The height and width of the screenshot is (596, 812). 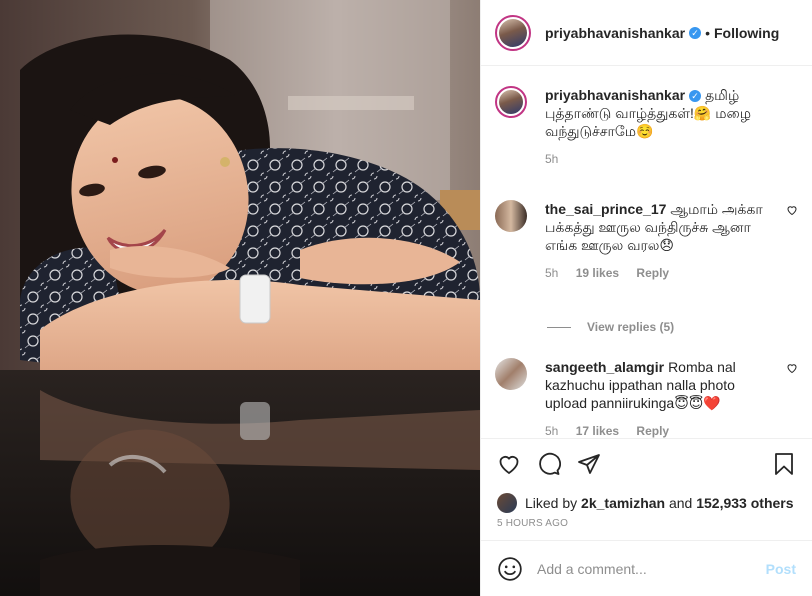 What do you see at coordinates (680, 503) in the screenshot?
I see `likes-conj: and` at bounding box center [680, 503].